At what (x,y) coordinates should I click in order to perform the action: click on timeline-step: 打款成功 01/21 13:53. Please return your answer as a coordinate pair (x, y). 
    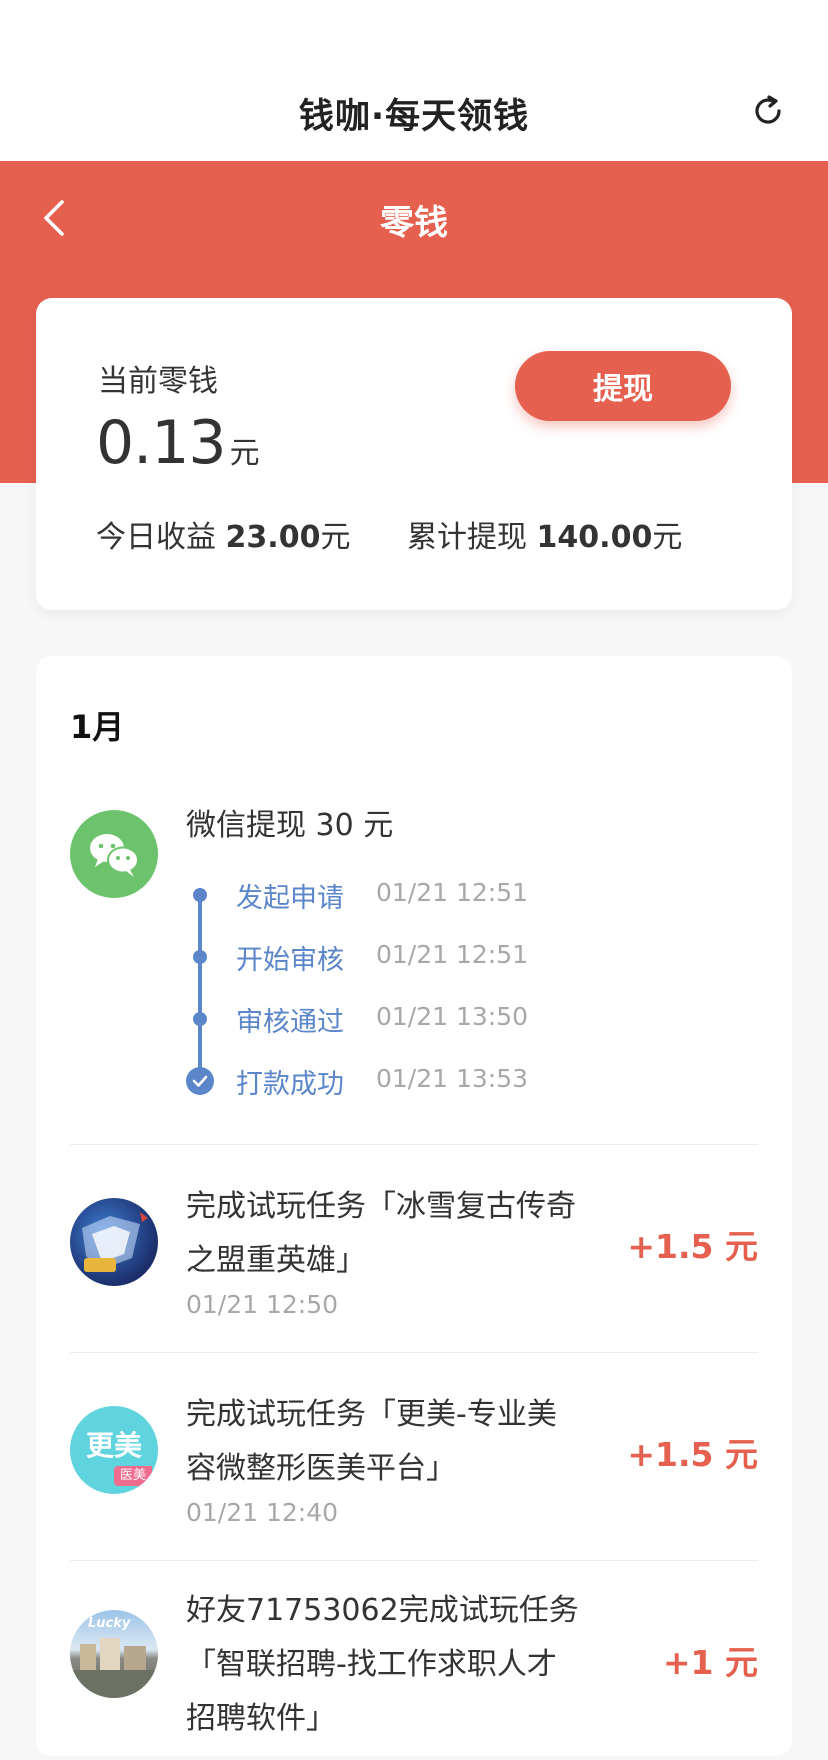
    Looking at the image, I should click on (436, 1080).